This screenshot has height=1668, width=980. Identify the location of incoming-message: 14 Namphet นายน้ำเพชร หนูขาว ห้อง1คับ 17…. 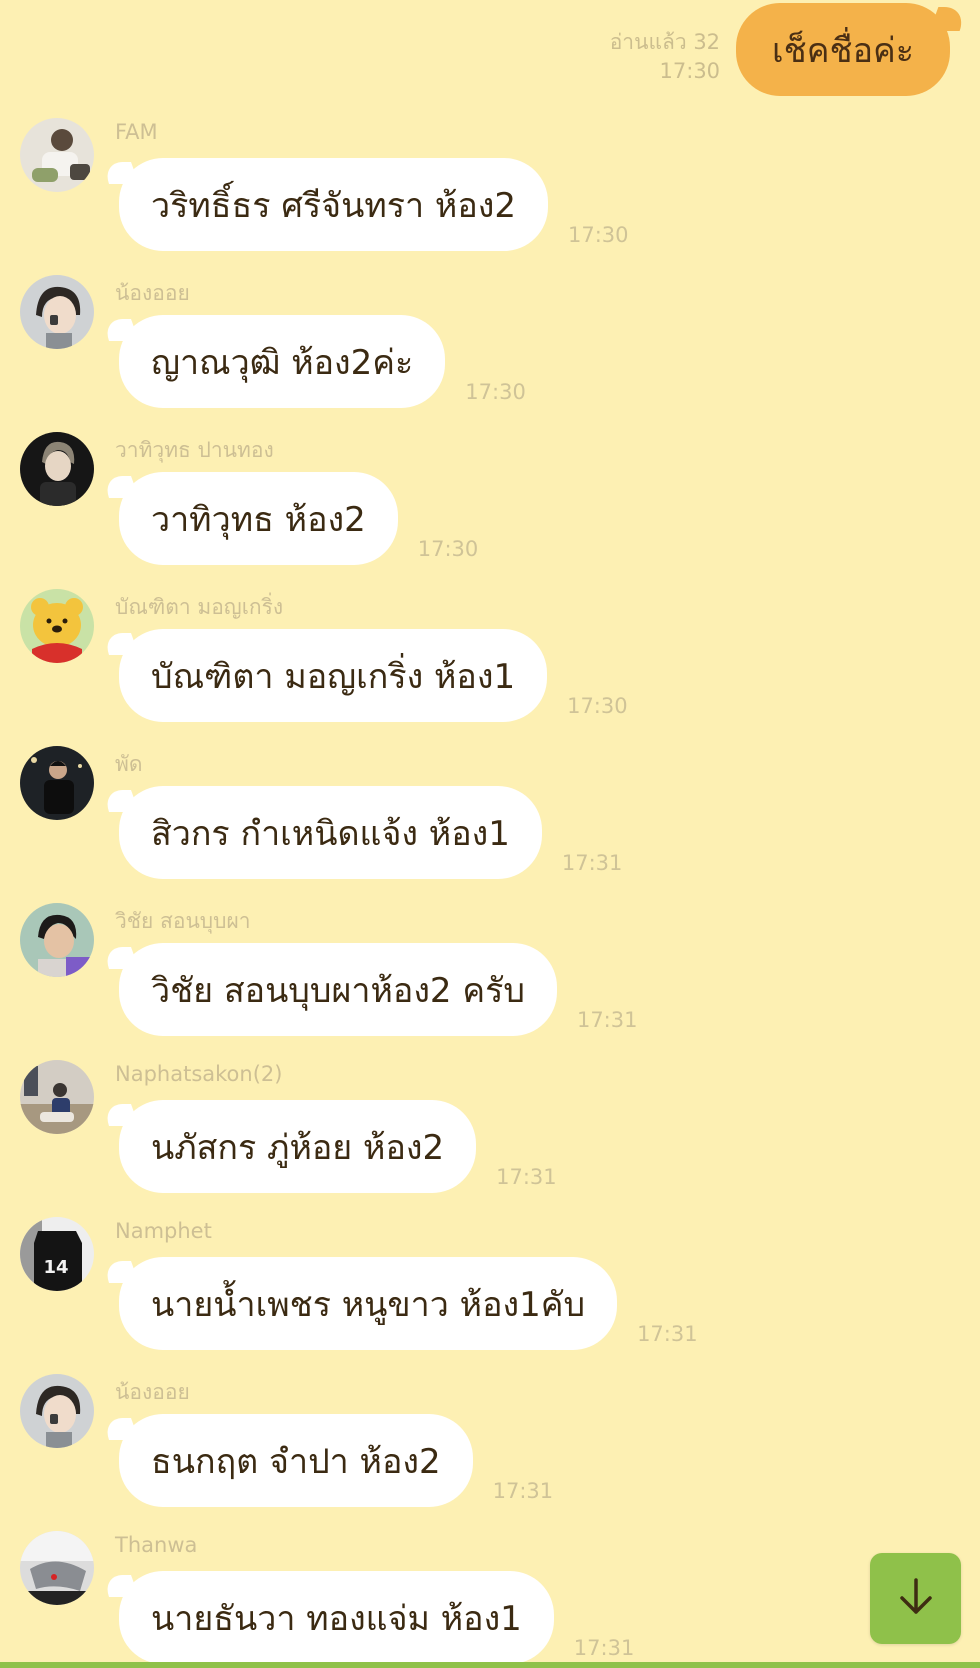
(490, 1292).